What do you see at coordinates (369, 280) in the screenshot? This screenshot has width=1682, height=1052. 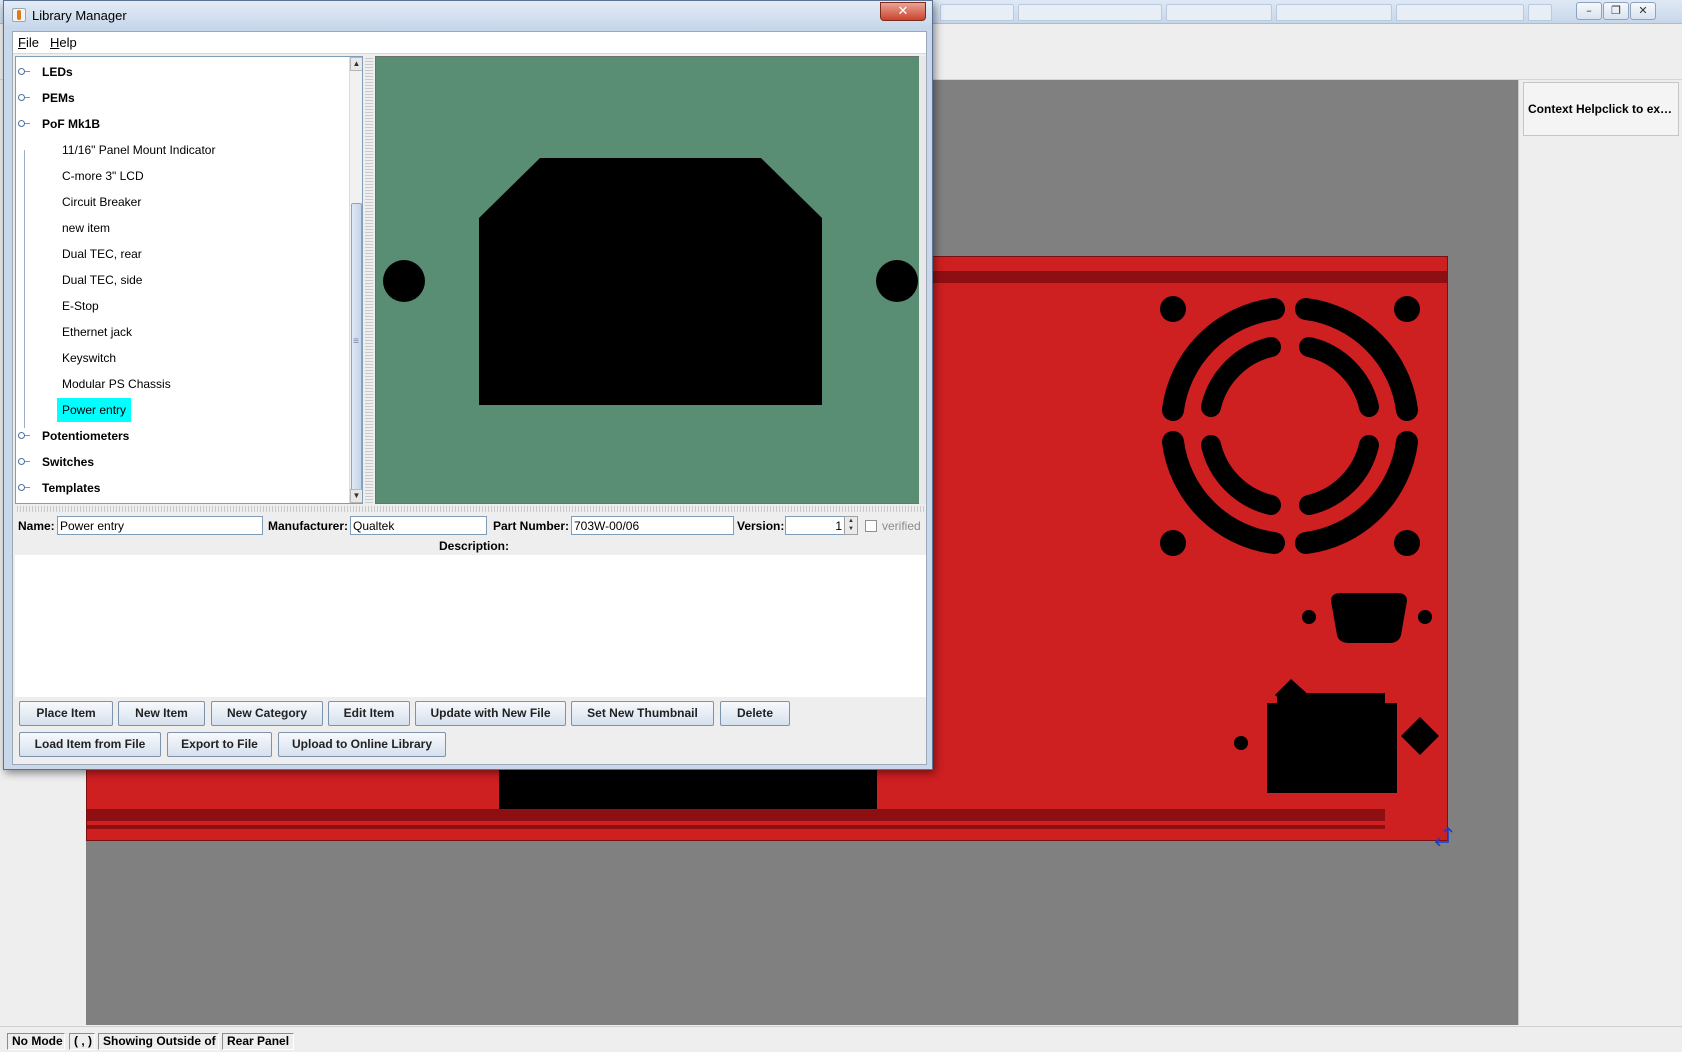 I see `vertical-splitter` at bounding box center [369, 280].